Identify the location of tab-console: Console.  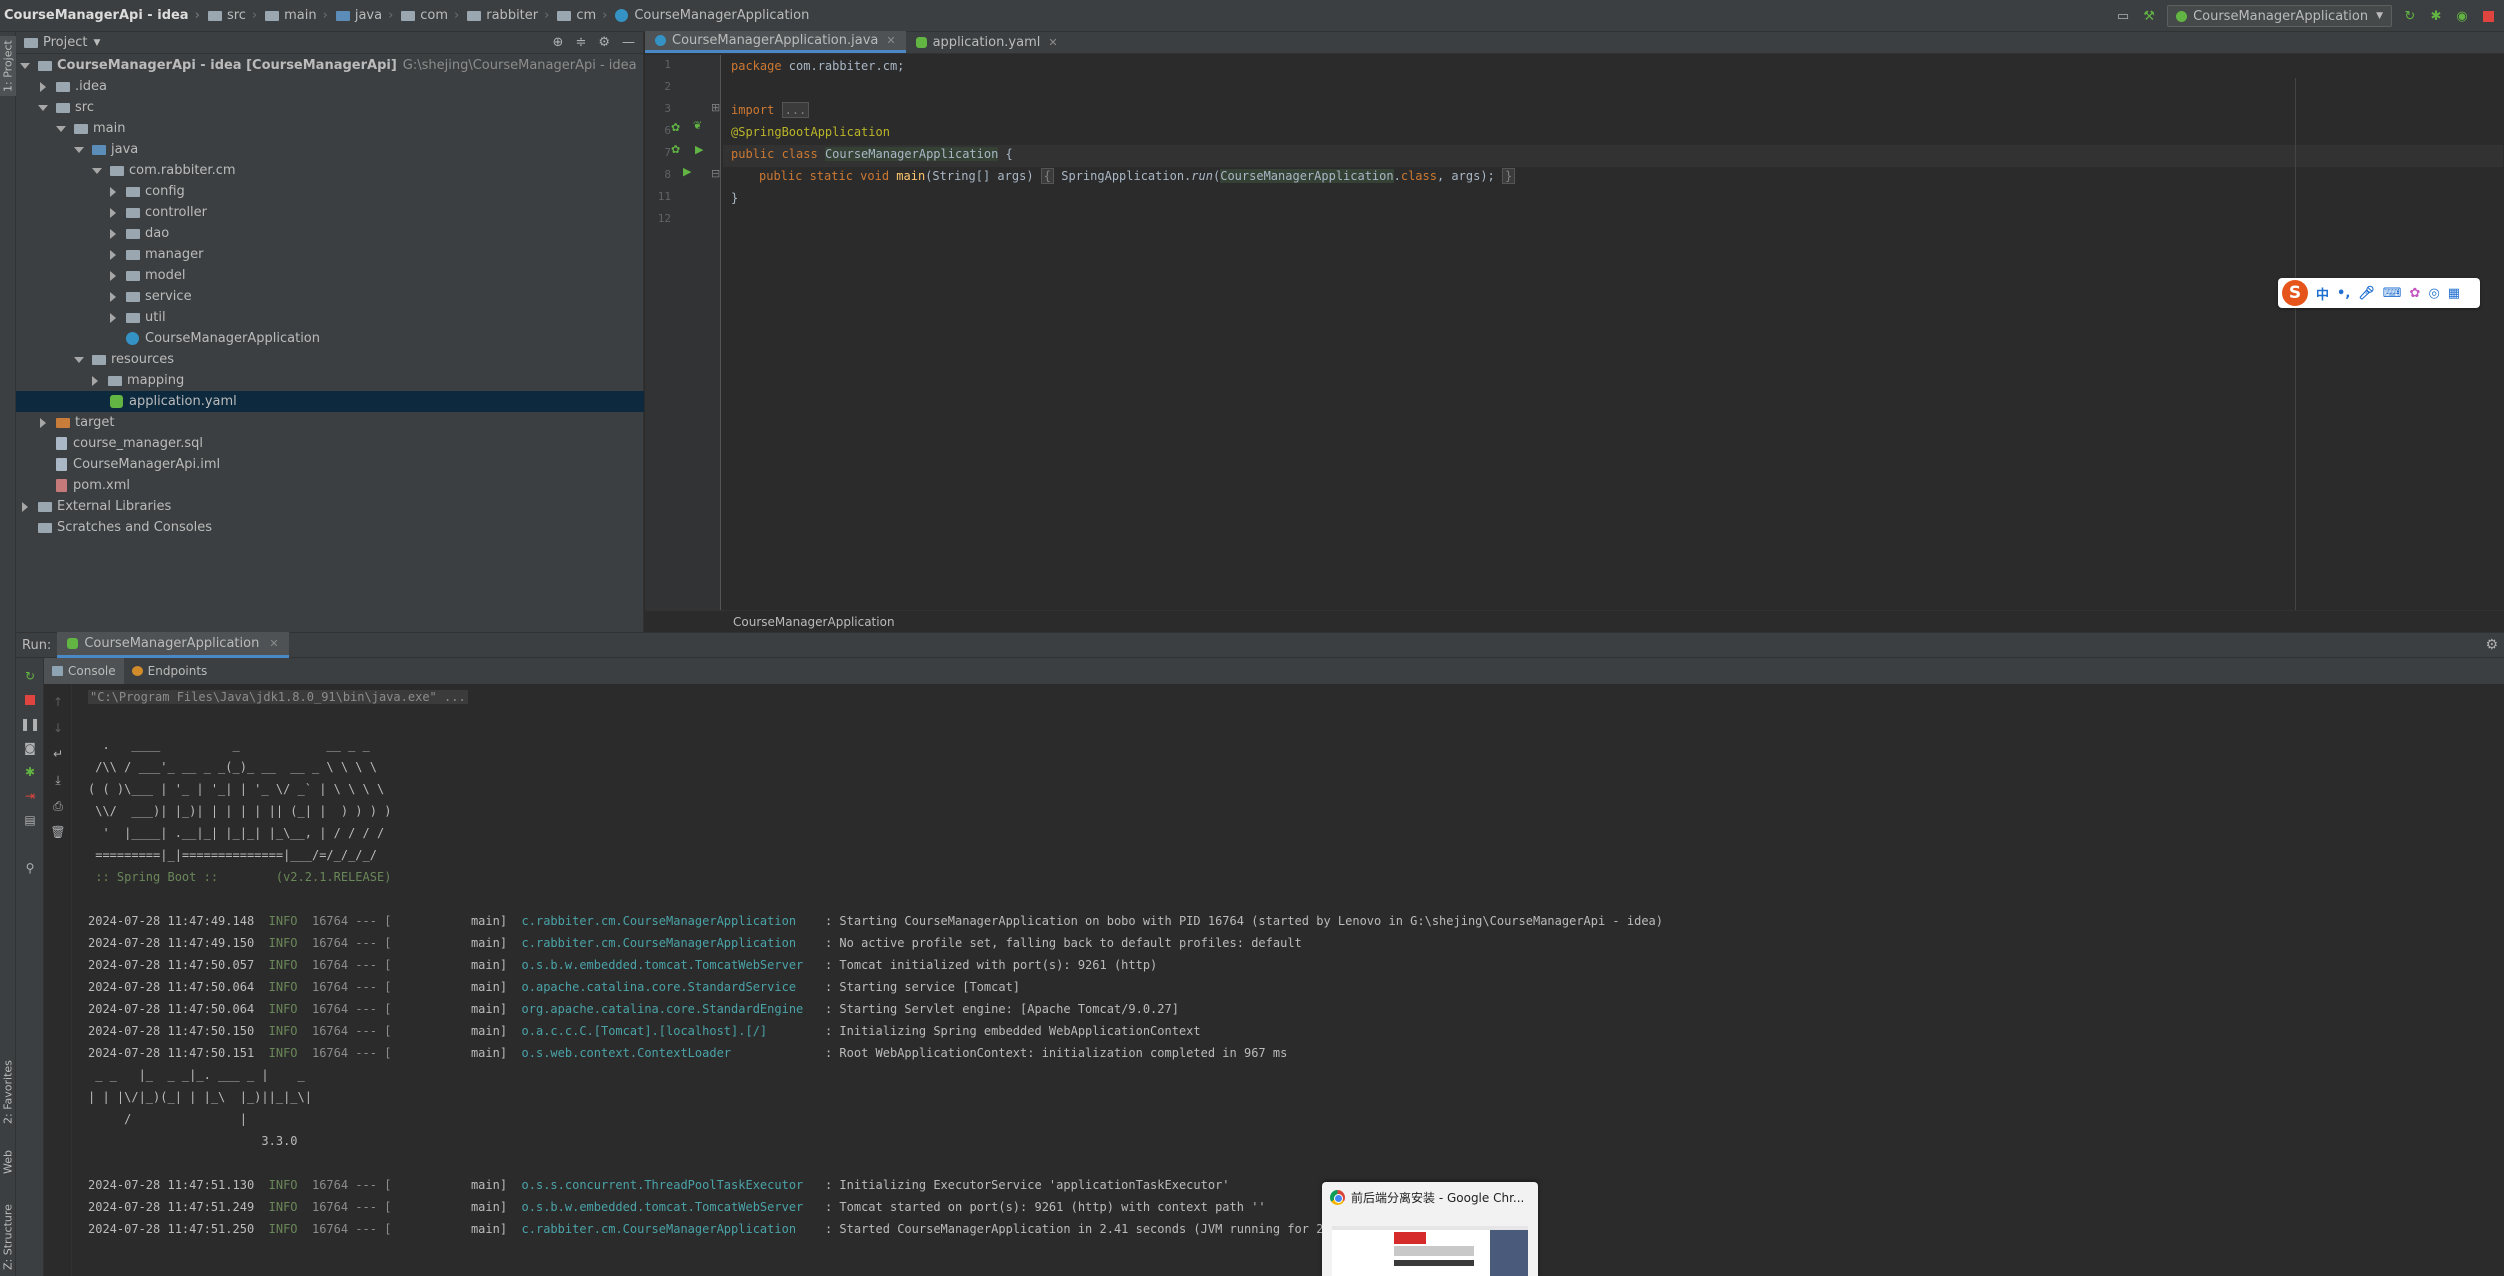
(84, 671).